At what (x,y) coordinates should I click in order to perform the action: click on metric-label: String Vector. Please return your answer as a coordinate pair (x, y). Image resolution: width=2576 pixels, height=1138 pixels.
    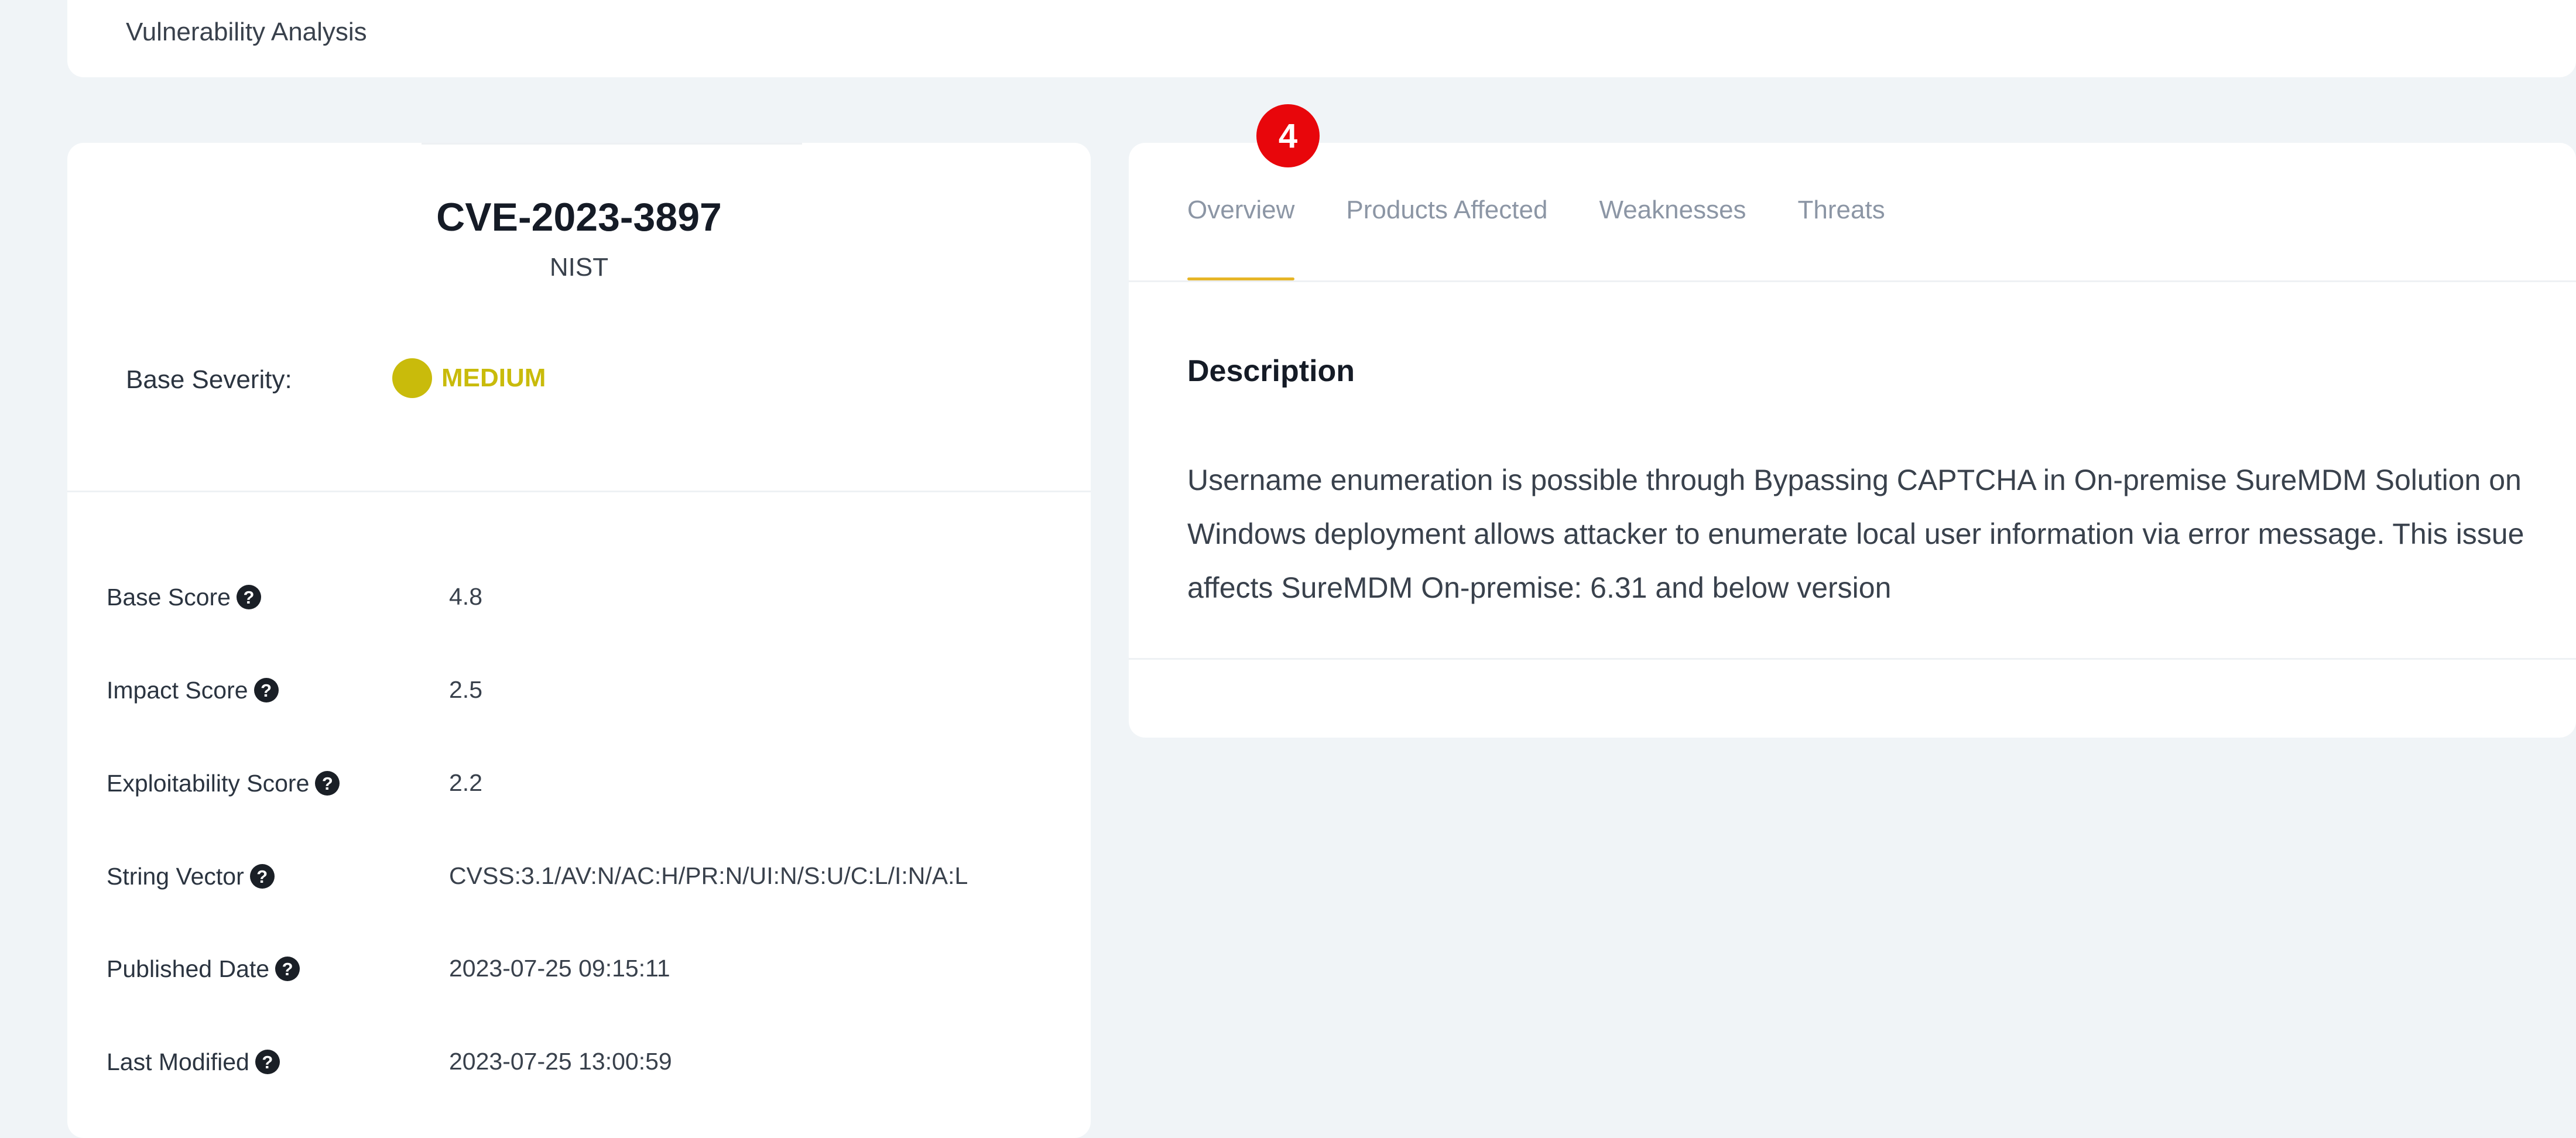
    Looking at the image, I should click on (175, 876).